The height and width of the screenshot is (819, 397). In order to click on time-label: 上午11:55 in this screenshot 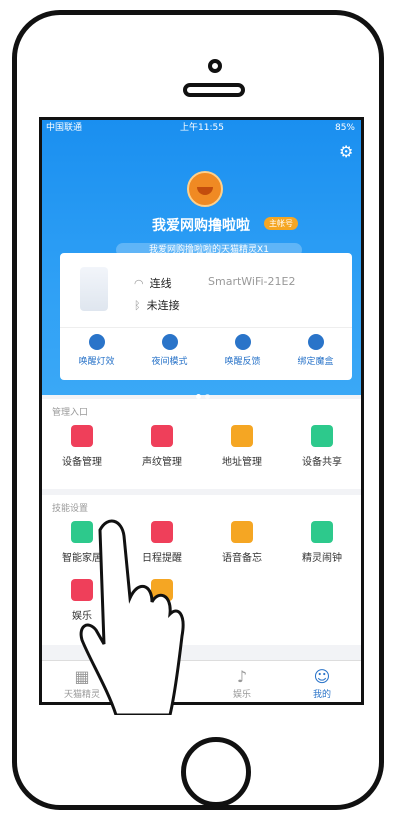, I will do `click(202, 128)`.